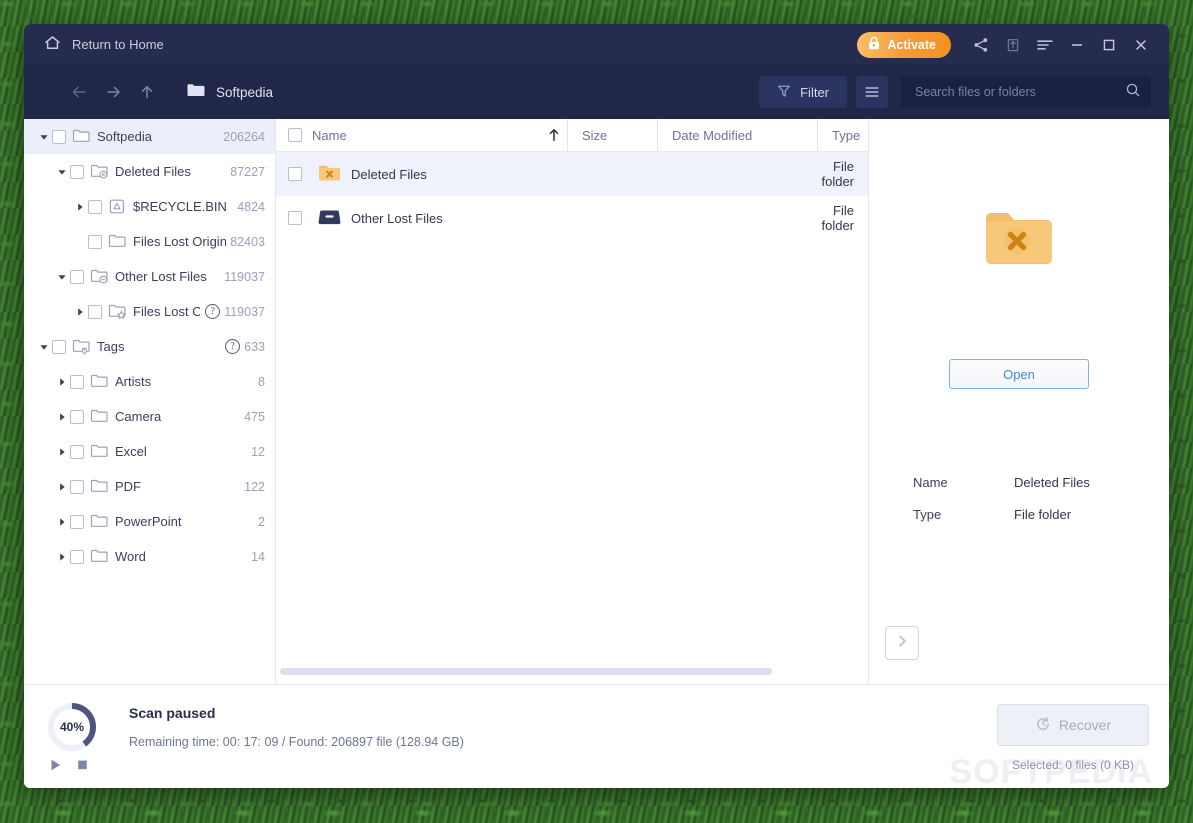 This screenshot has height=823, width=1193. What do you see at coordinates (1133, 92) in the screenshot?
I see `search-icon` at bounding box center [1133, 92].